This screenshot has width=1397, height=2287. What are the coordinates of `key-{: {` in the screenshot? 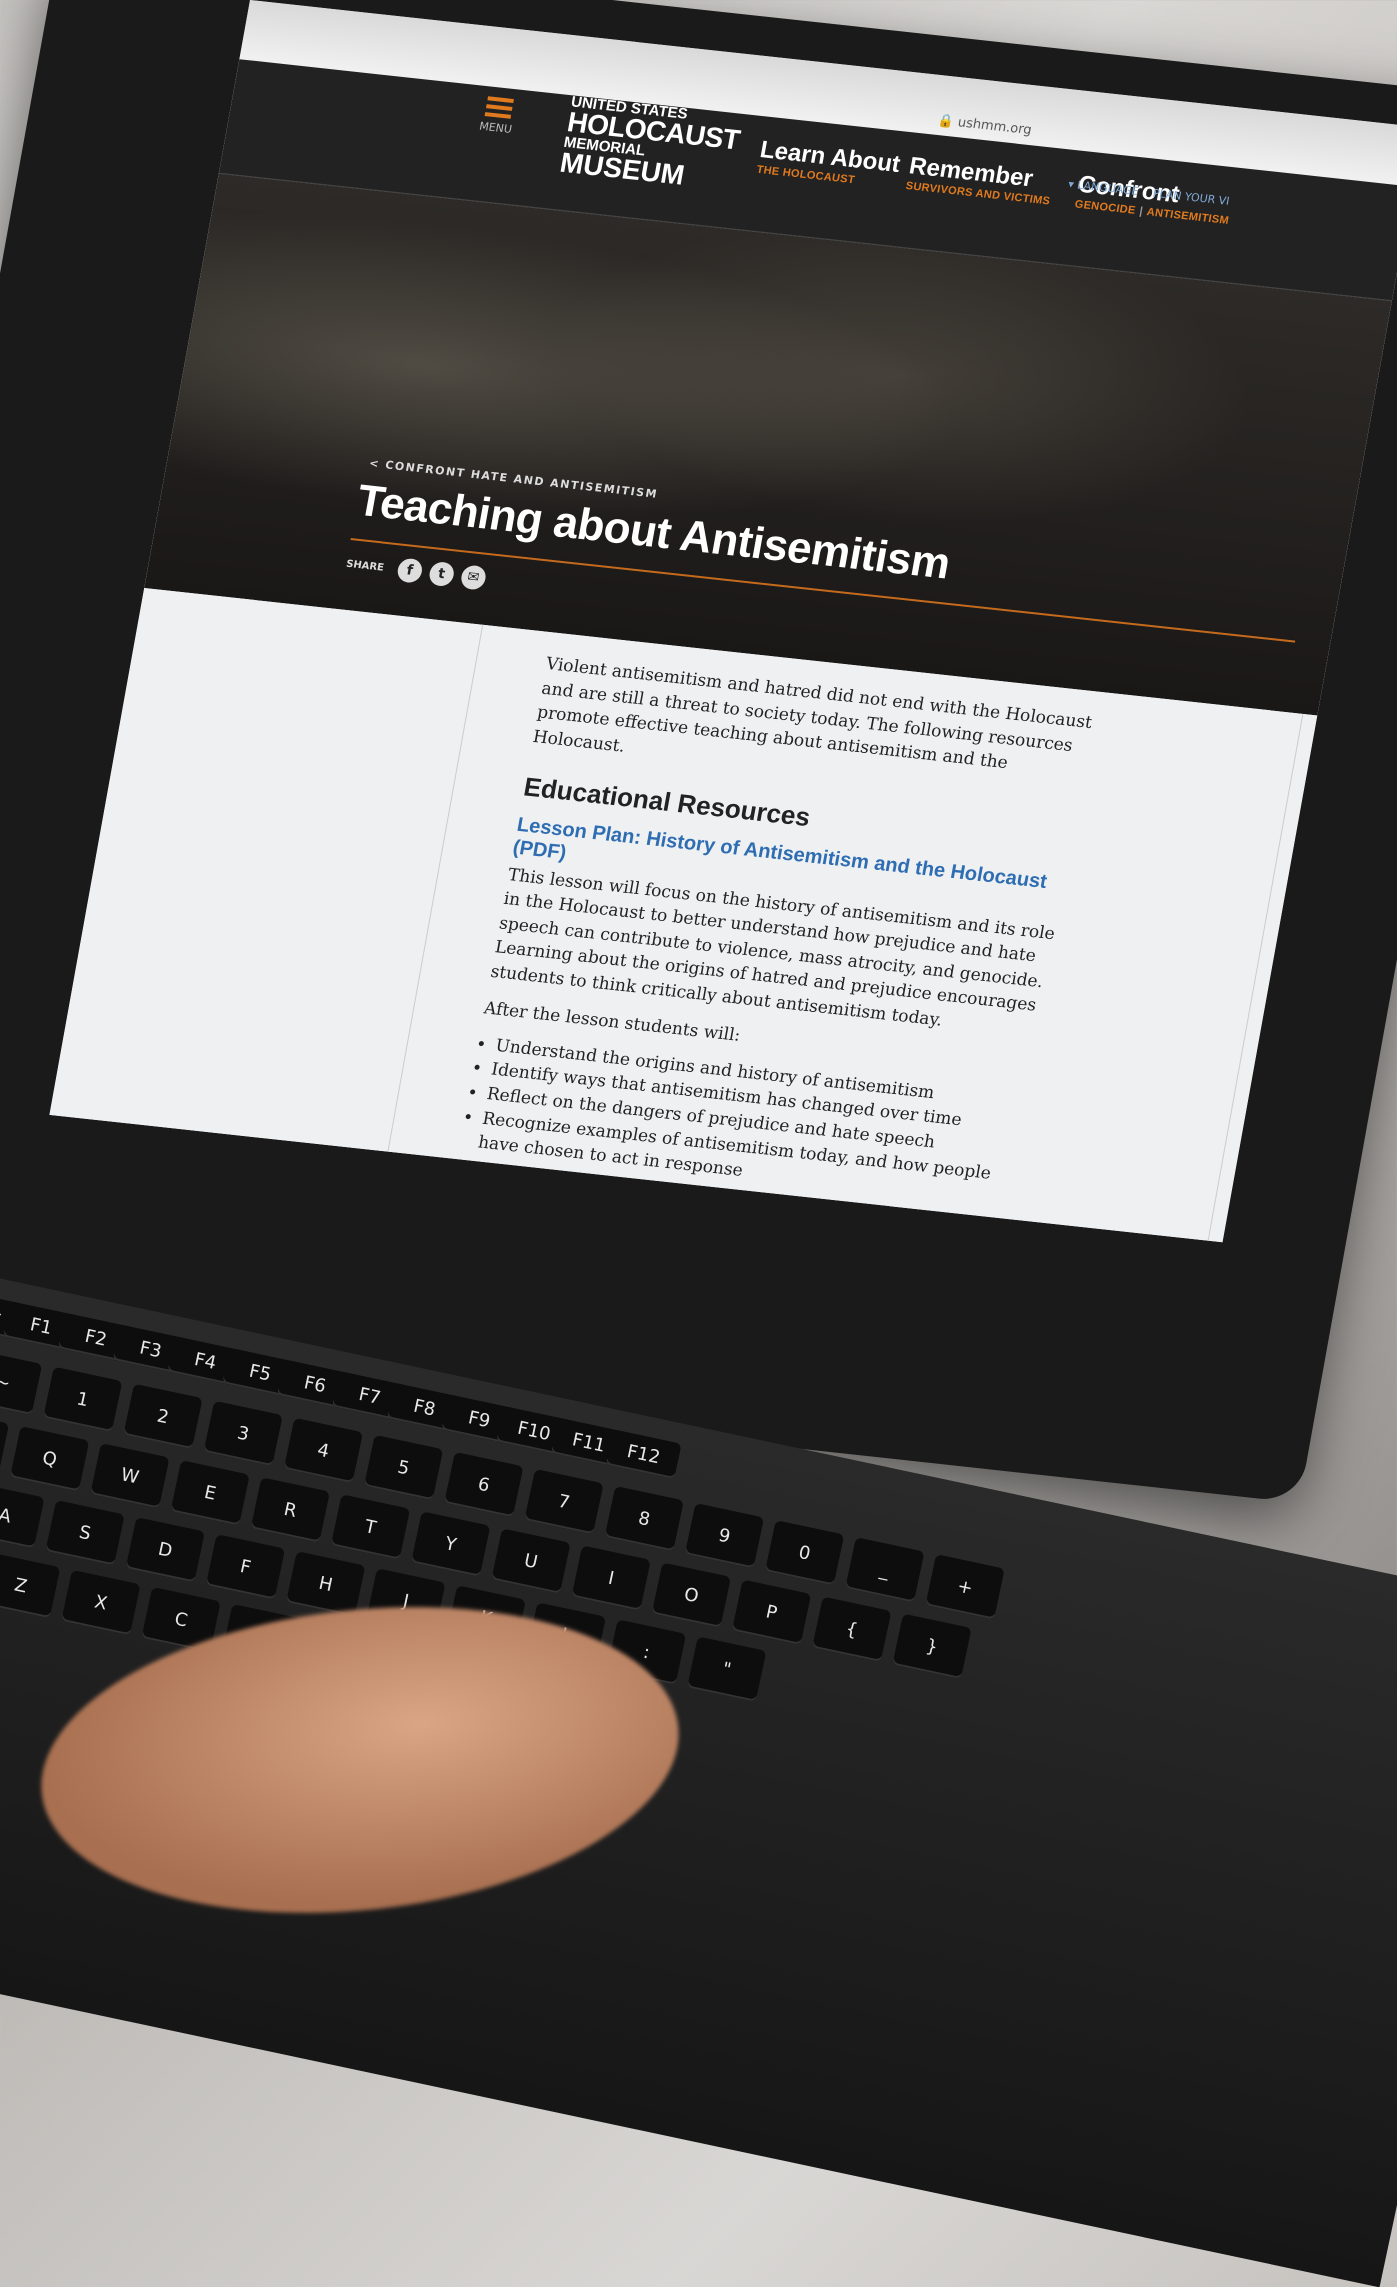 It's located at (852, 1629).